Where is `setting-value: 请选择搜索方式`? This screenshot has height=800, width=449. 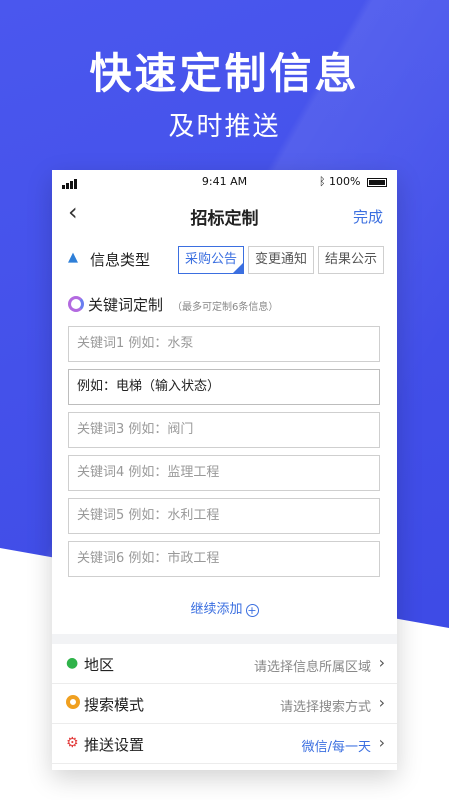
setting-value: 请选择搜索方式 is located at coordinates (325, 707).